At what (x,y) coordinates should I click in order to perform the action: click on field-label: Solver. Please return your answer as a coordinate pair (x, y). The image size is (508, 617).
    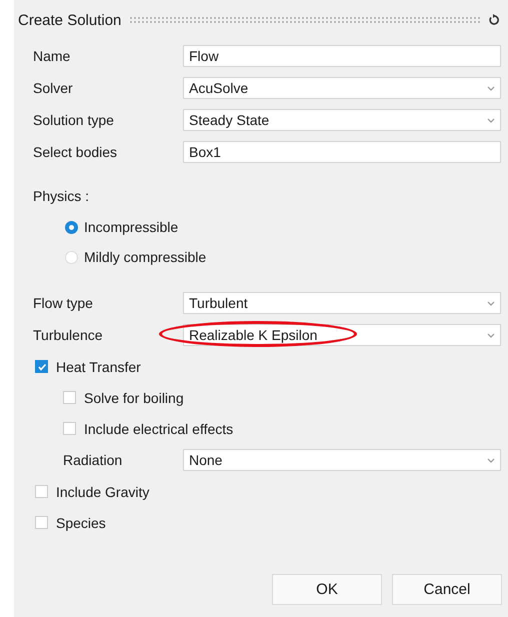
    Looking at the image, I should click on (53, 88).